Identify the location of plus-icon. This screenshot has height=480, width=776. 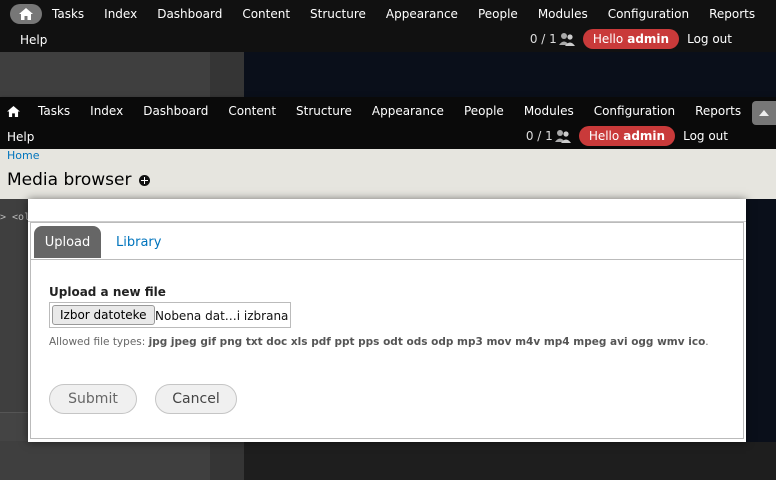
(144, 180).